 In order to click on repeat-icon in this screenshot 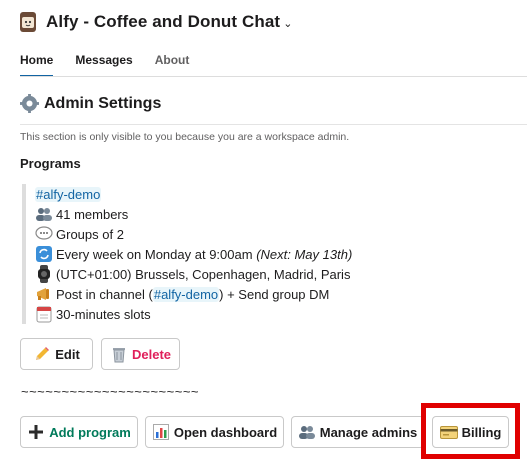, I will do `click(44, 254)`.